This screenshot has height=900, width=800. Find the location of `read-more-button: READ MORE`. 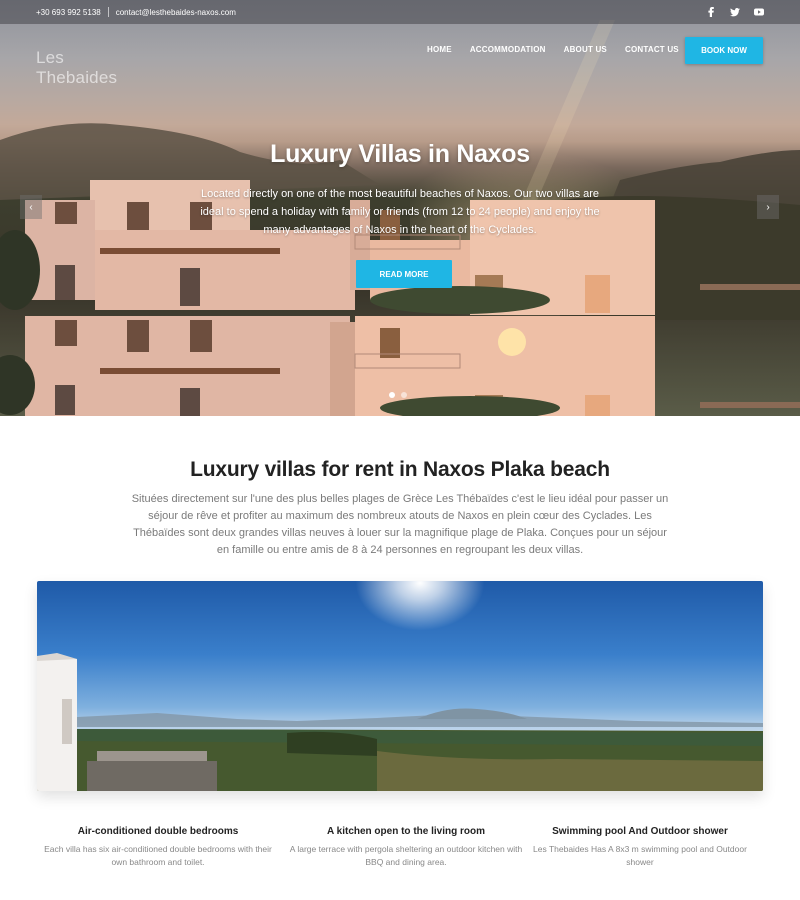

read-more-button: READ MORE is located at coordinates (404, 274).